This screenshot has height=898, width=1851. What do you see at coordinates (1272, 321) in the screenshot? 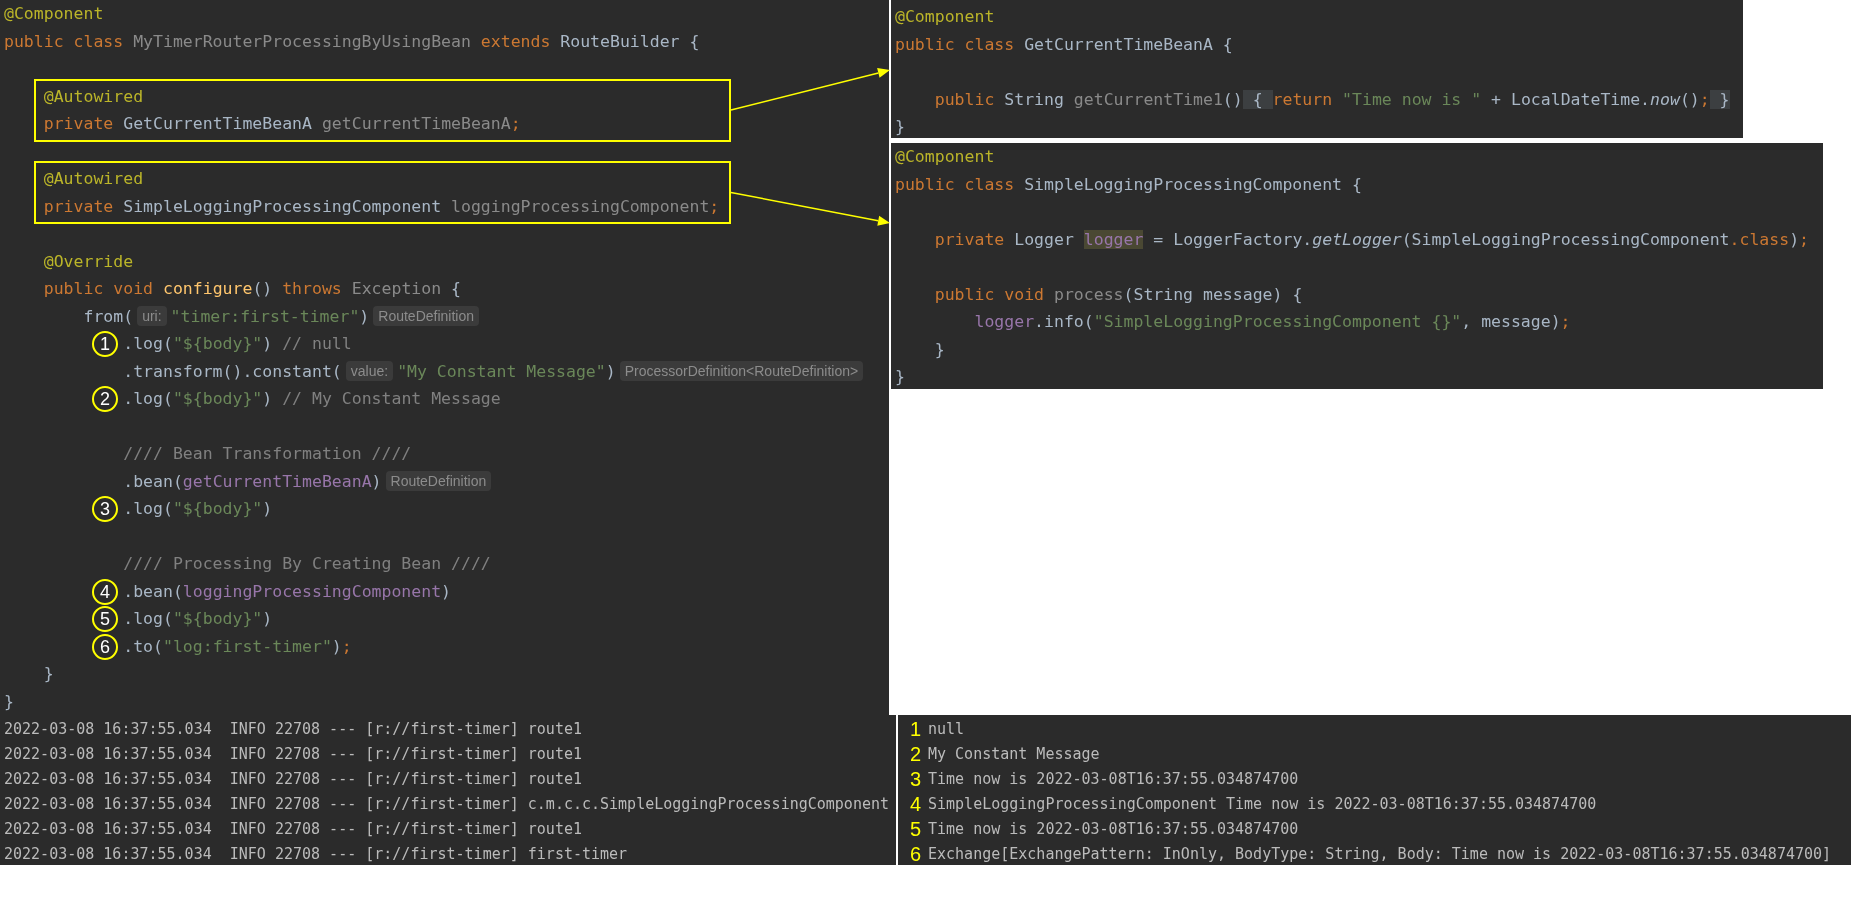
I see `code-text: logger.info("SimpleLoggingProcessingComponent {}", message);` at bounding box center [1272, 321].